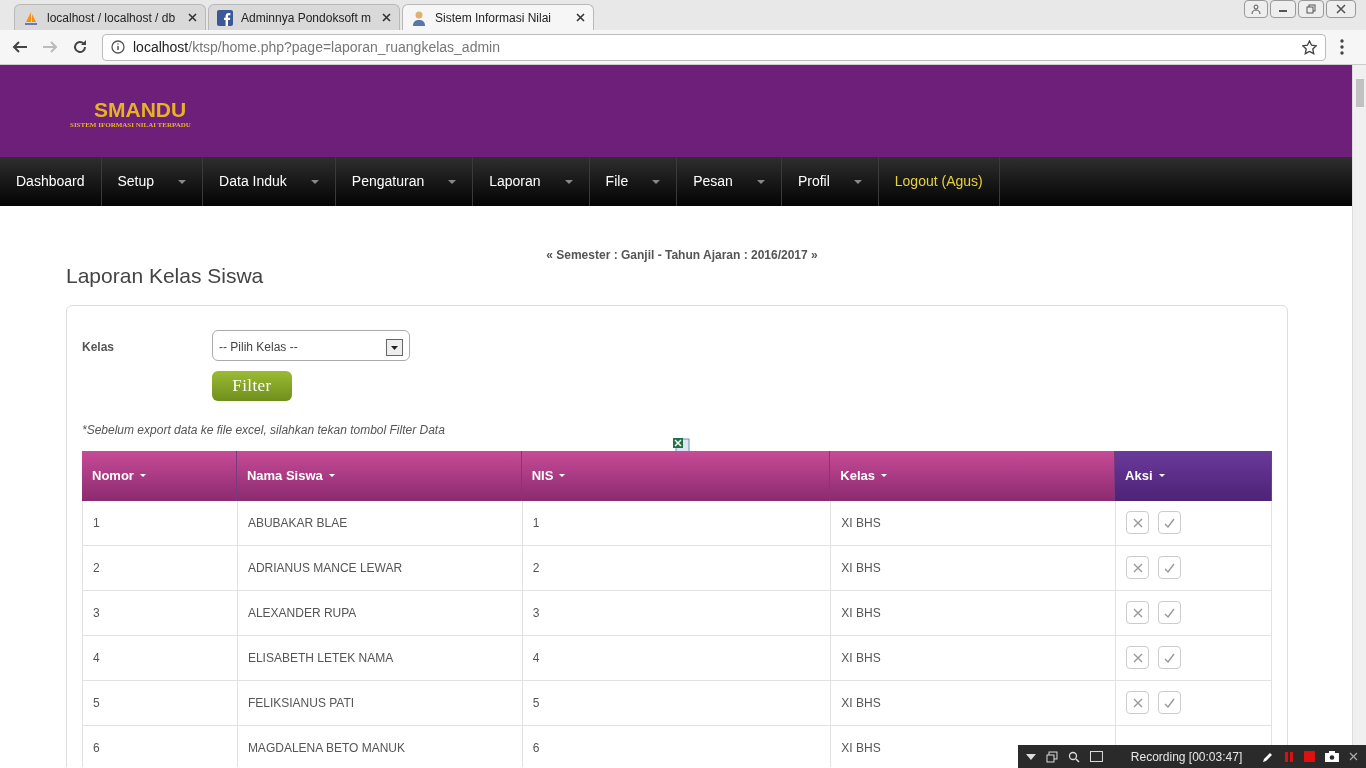 The image size is (1366, 768). What do you see at coordinates (1186, 757) in the screenshot?
I see `recording-status: Recording [00:03:47]` at bounding box center [1186, 757].